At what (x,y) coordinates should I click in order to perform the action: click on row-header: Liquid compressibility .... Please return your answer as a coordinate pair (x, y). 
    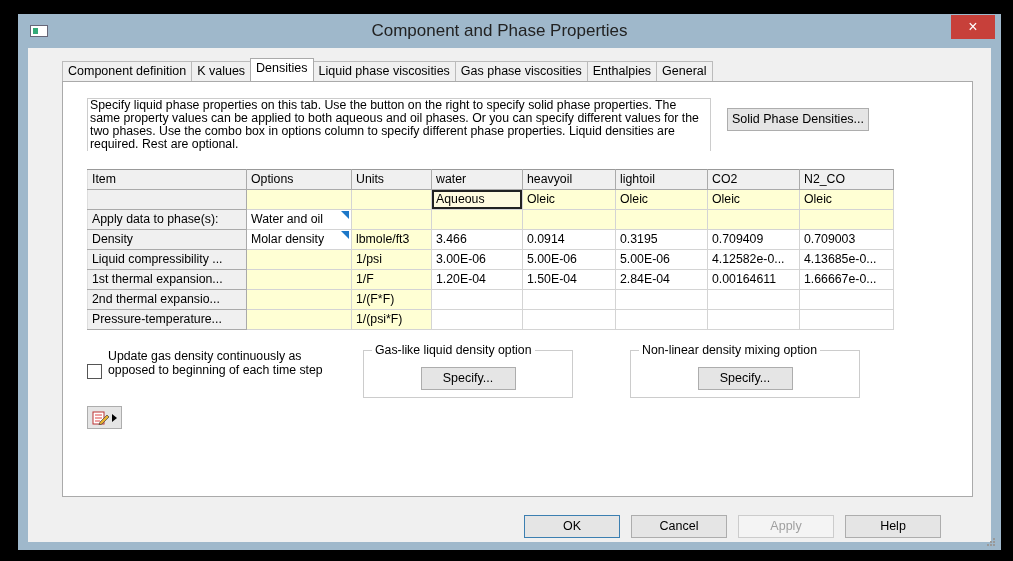
    Looking at the image, I should click on (167, 259).